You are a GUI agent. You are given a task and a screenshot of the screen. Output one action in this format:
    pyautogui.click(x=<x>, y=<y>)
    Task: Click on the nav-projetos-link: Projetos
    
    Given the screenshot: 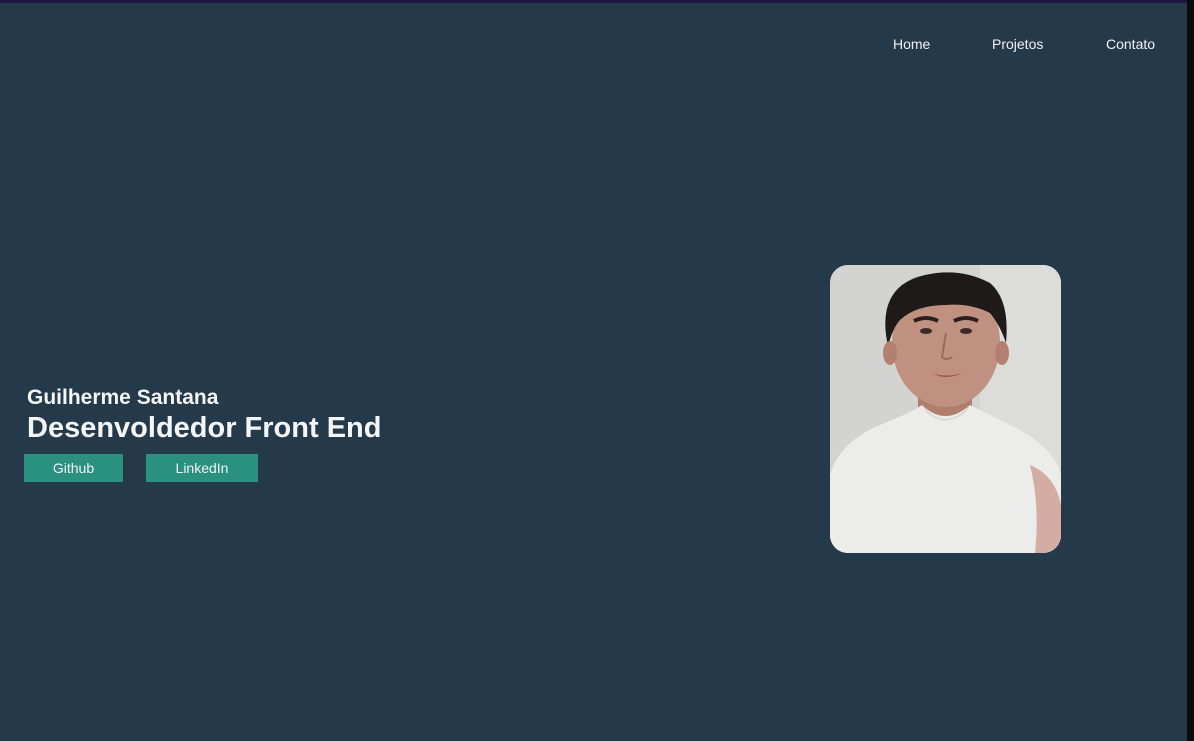 What is the action you would take?
    pyautogui.click(x=1017, y=44)
    